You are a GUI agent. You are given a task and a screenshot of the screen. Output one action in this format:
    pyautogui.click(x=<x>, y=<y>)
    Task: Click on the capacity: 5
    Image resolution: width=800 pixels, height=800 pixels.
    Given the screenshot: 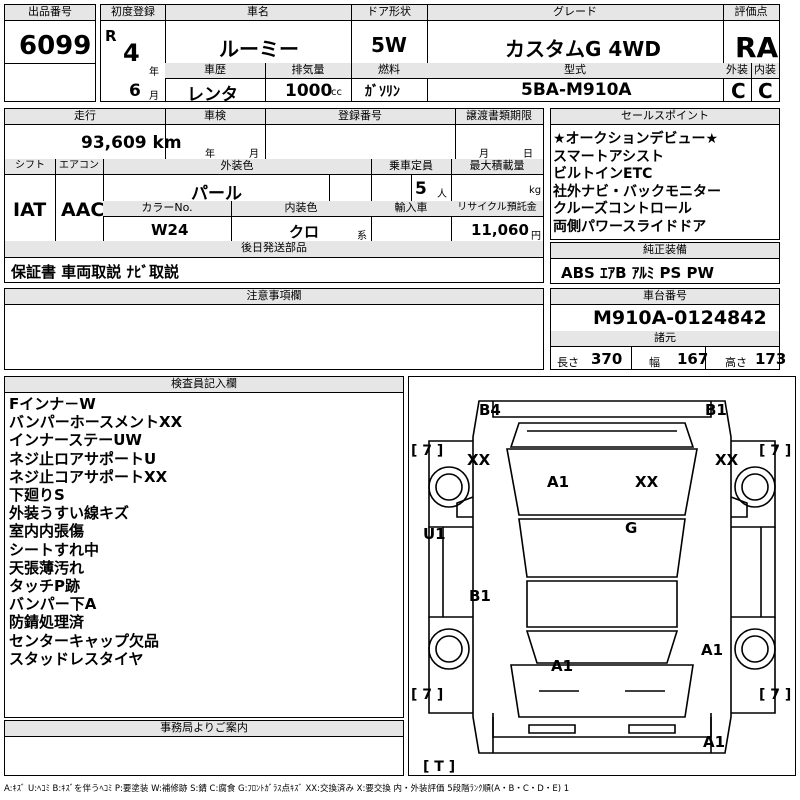 What is the action you would take?
    pyautogui.click(x=421, y=189)
    